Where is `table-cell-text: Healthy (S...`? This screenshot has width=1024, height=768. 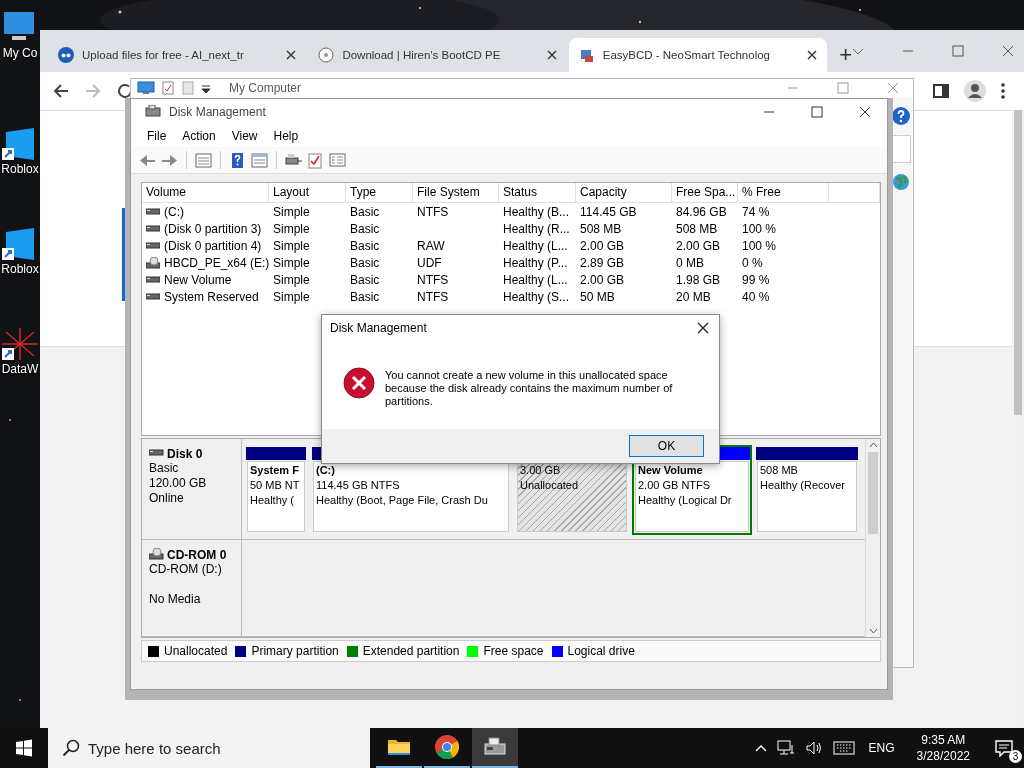
table-cell-text: Healthy (S... is located at coordinates (536, 296).